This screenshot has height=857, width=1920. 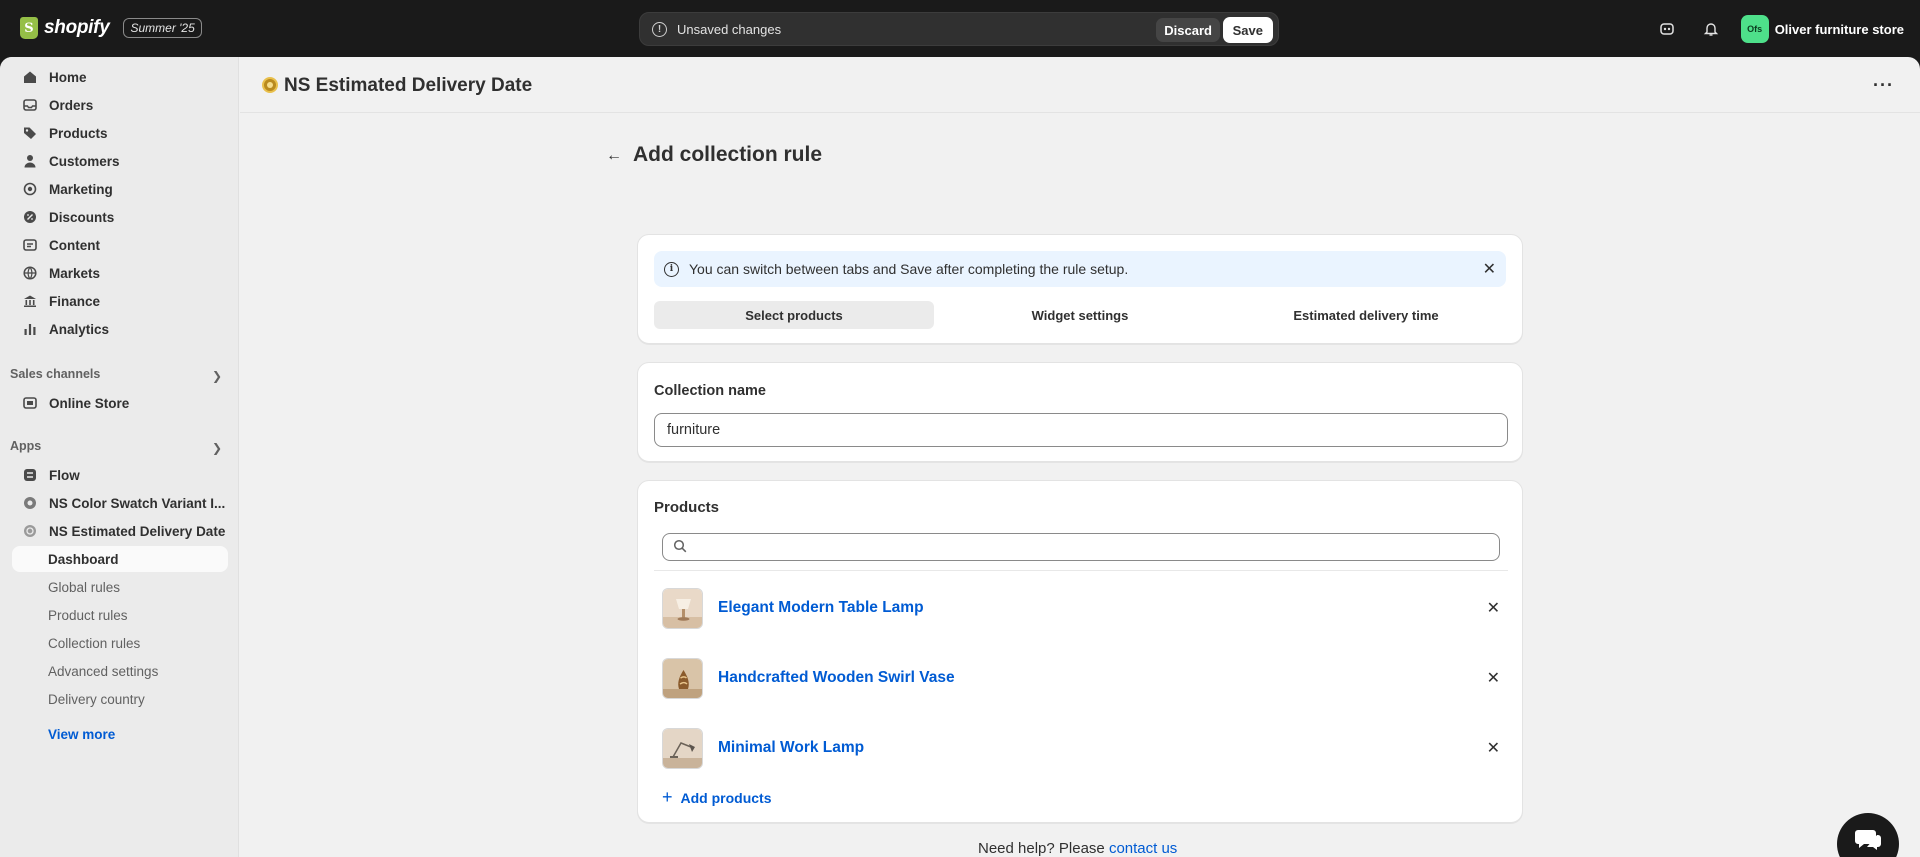 What do you see at coordinates (30, 329) in the screenshot?
I see `bar-chart-icon` at bounding box center [30, 329].